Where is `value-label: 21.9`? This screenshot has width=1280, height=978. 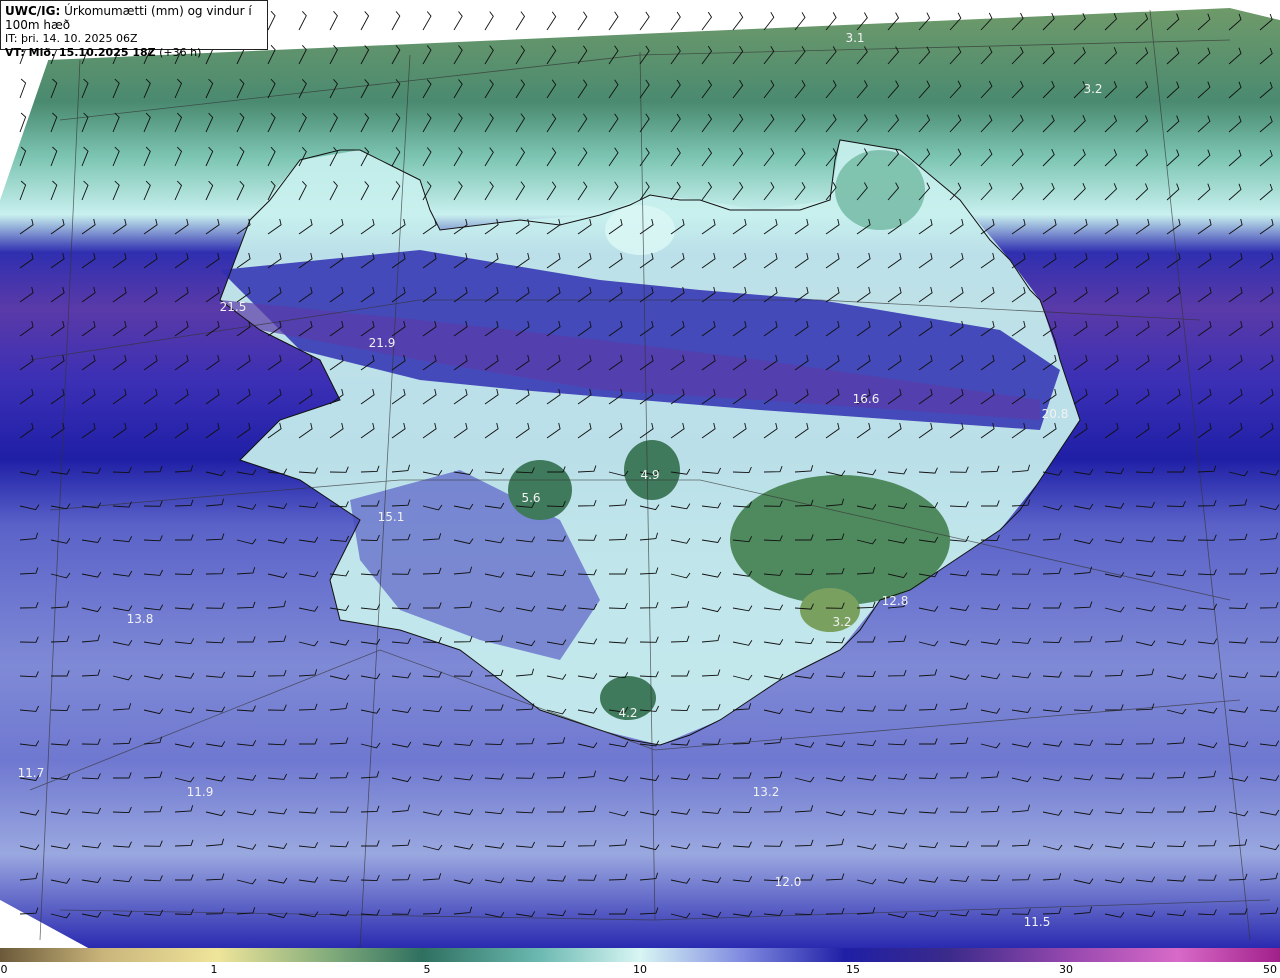
value-label: 21.9 is located at coordinates (382, 343).